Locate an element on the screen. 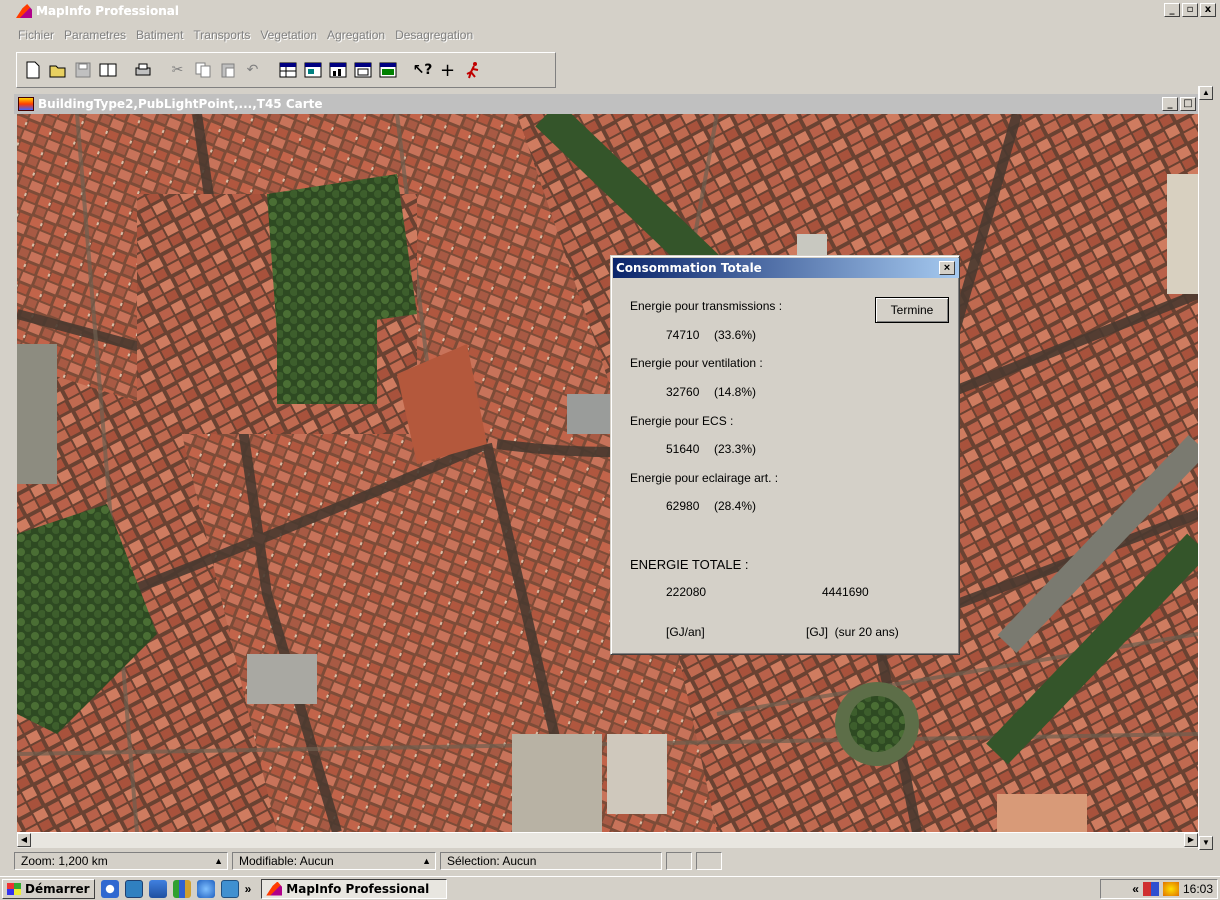 This screenshot has height=900, width=1220. scroll-up-icon: ▲ is located at coordinates (1206, 93).